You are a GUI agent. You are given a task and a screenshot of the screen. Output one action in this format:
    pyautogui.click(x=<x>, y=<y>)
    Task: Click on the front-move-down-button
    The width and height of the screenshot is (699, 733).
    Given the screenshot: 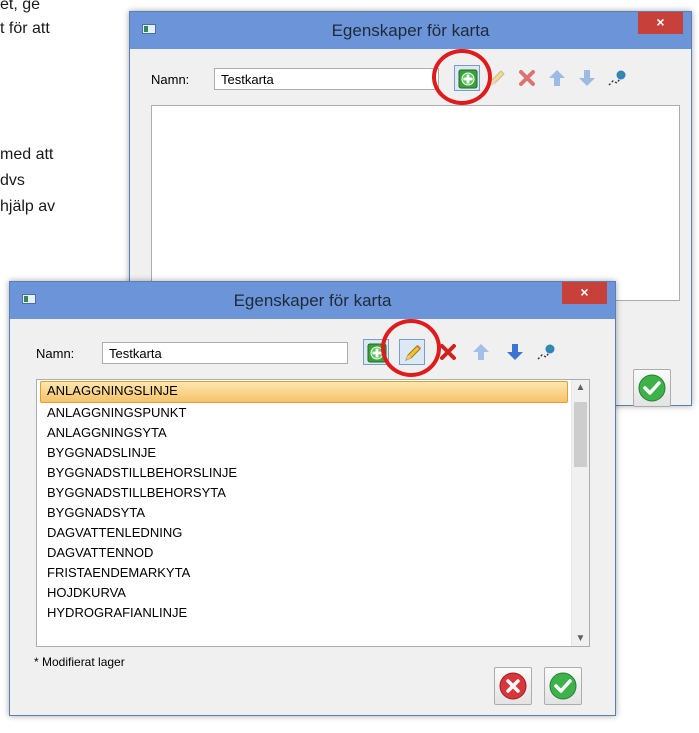 What is the action you would take?
    pyautogui.click(x=515, y=352)
    